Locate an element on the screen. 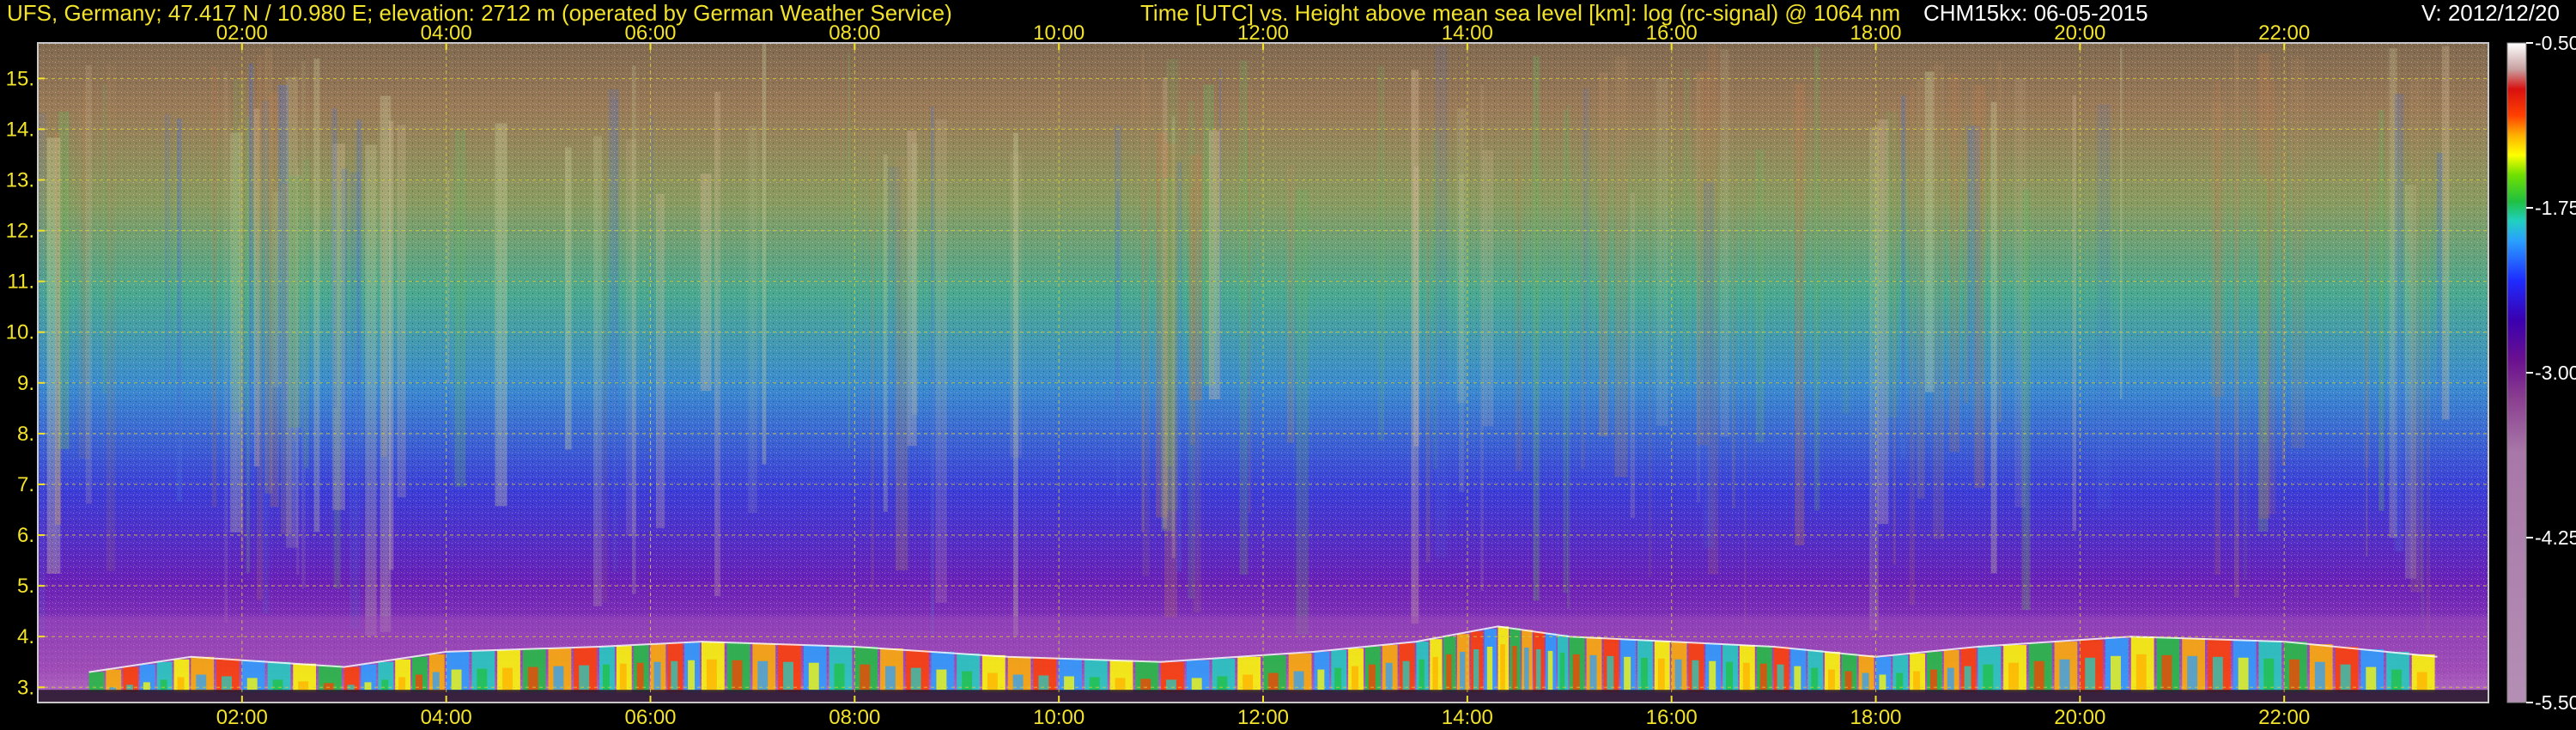 This screenshot has height=730, width=2576. y-tick-label: 4. is located at coordinates (25, 636).